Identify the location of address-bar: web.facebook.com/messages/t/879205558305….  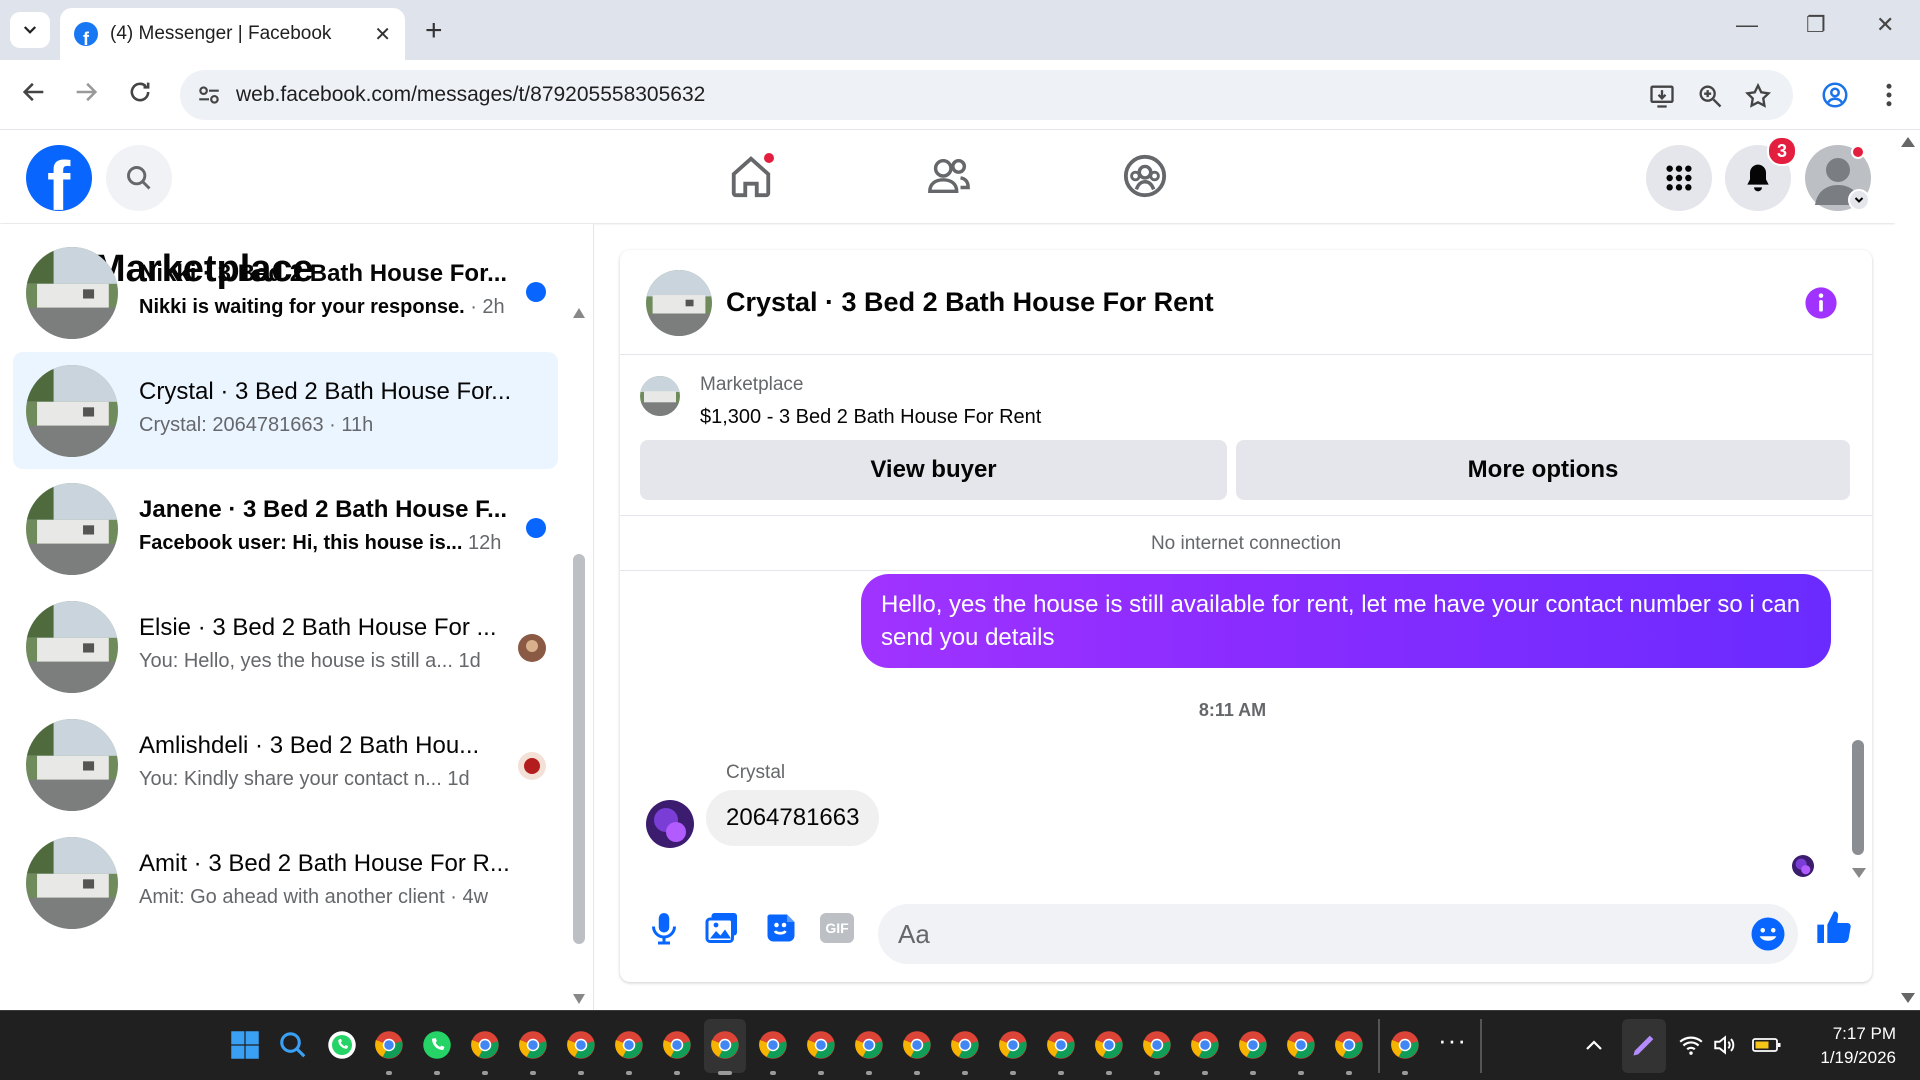
(986, 95).